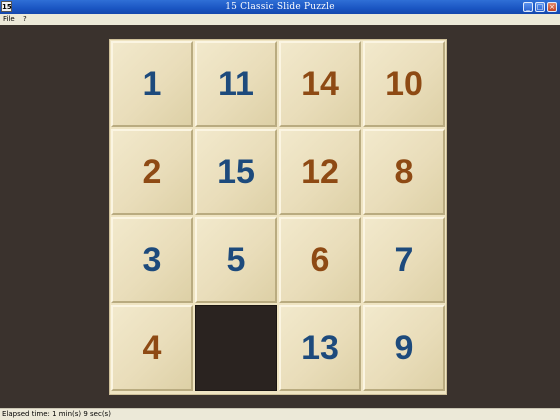  What do you see at coordinates (236, 172) in the screenshot?
I see `tile-15: 15` at bounding box center [236, 172].